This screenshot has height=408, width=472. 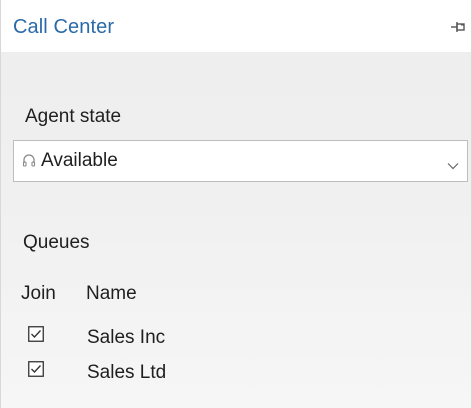 I want to click on agent-state-value: Available, so click(x=79, y=160).